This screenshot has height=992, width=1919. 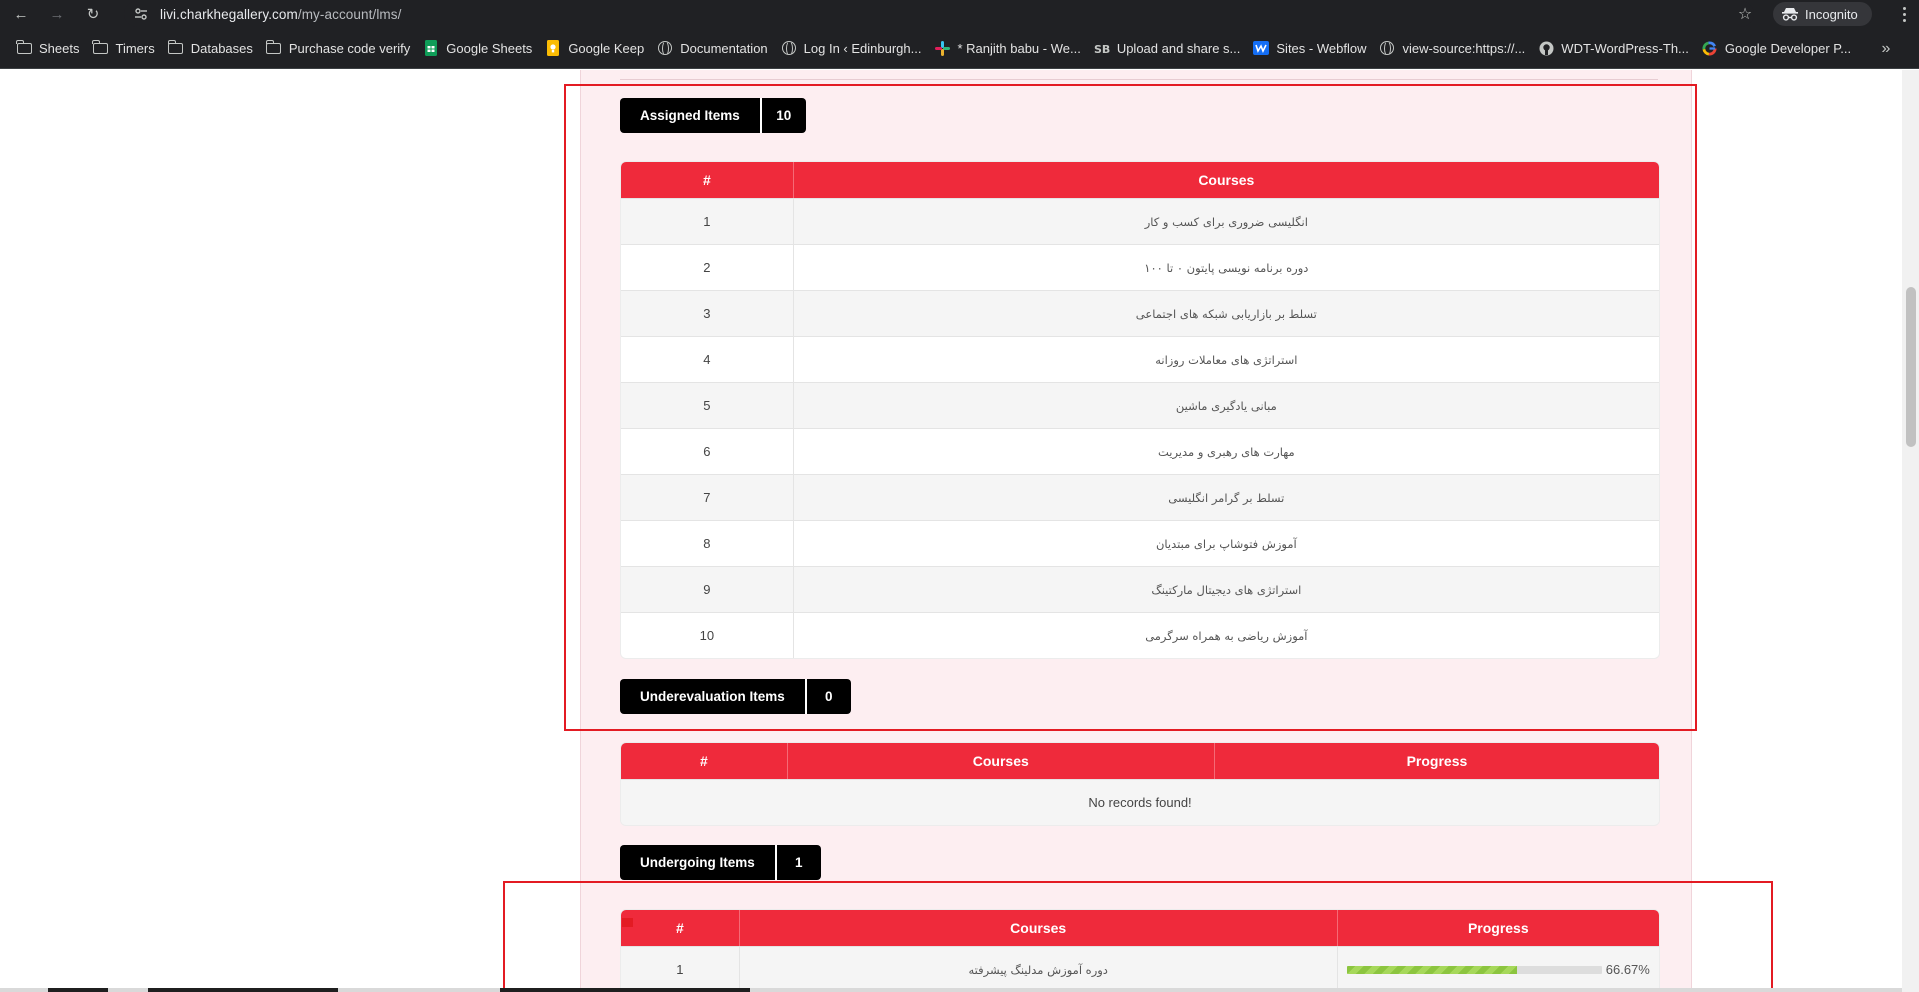 What do you see at coordinates (691, 115) in the screenshot?
I see `assigned-items-label: Assigned Items` at bounding box center [691, 115].